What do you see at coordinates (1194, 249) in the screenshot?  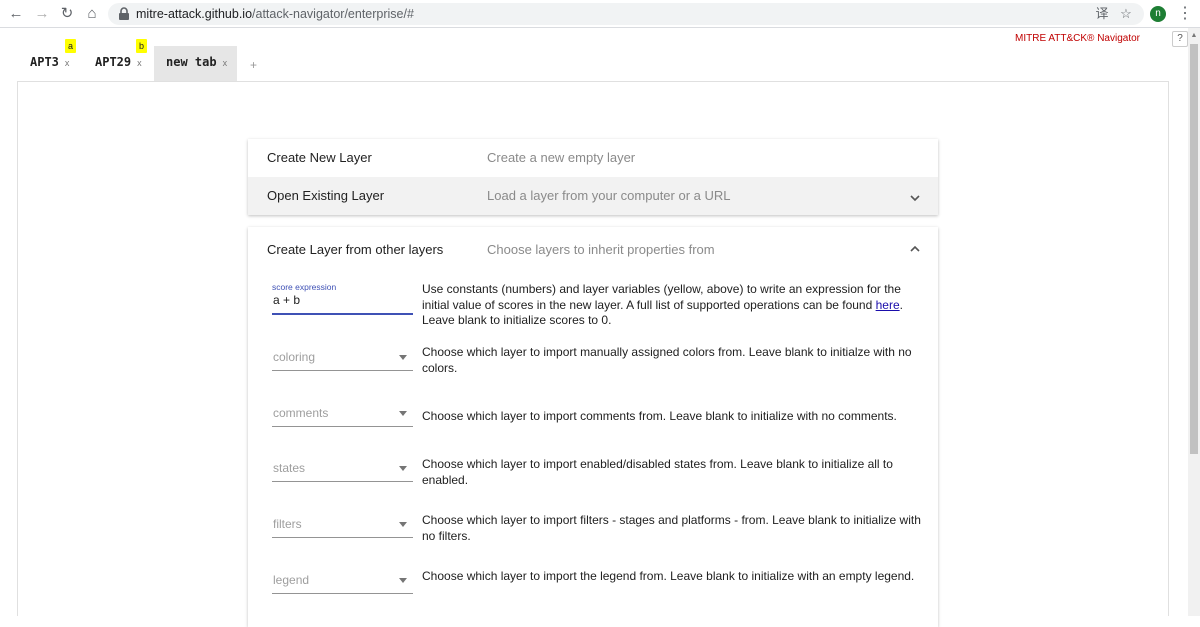 I see `scrollbar-thumb` at bounding box center [1194, 249].